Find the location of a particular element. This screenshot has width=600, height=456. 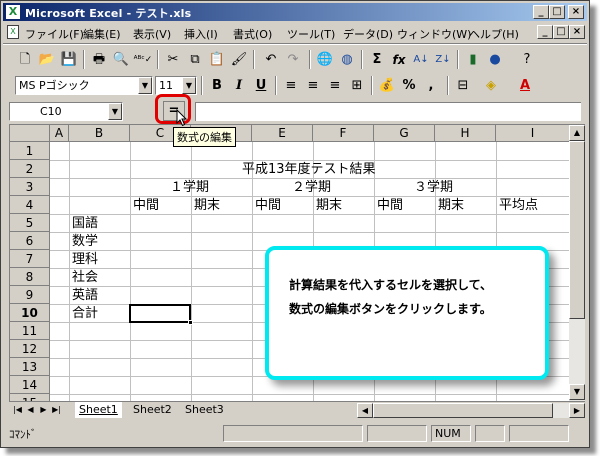

row-header-2: 2 is located at coordinates (30, 169).